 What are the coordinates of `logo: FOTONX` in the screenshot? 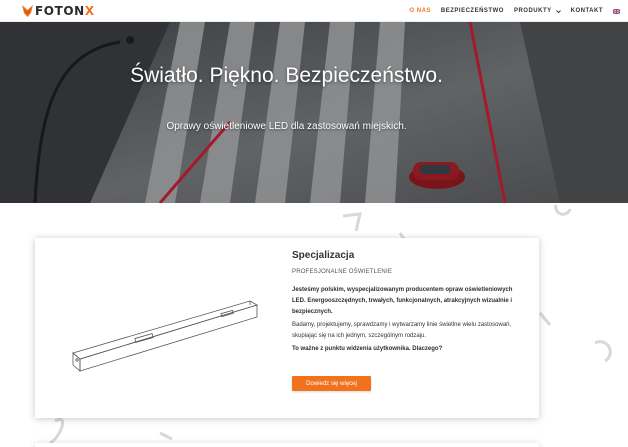 It's located at (58, 11).